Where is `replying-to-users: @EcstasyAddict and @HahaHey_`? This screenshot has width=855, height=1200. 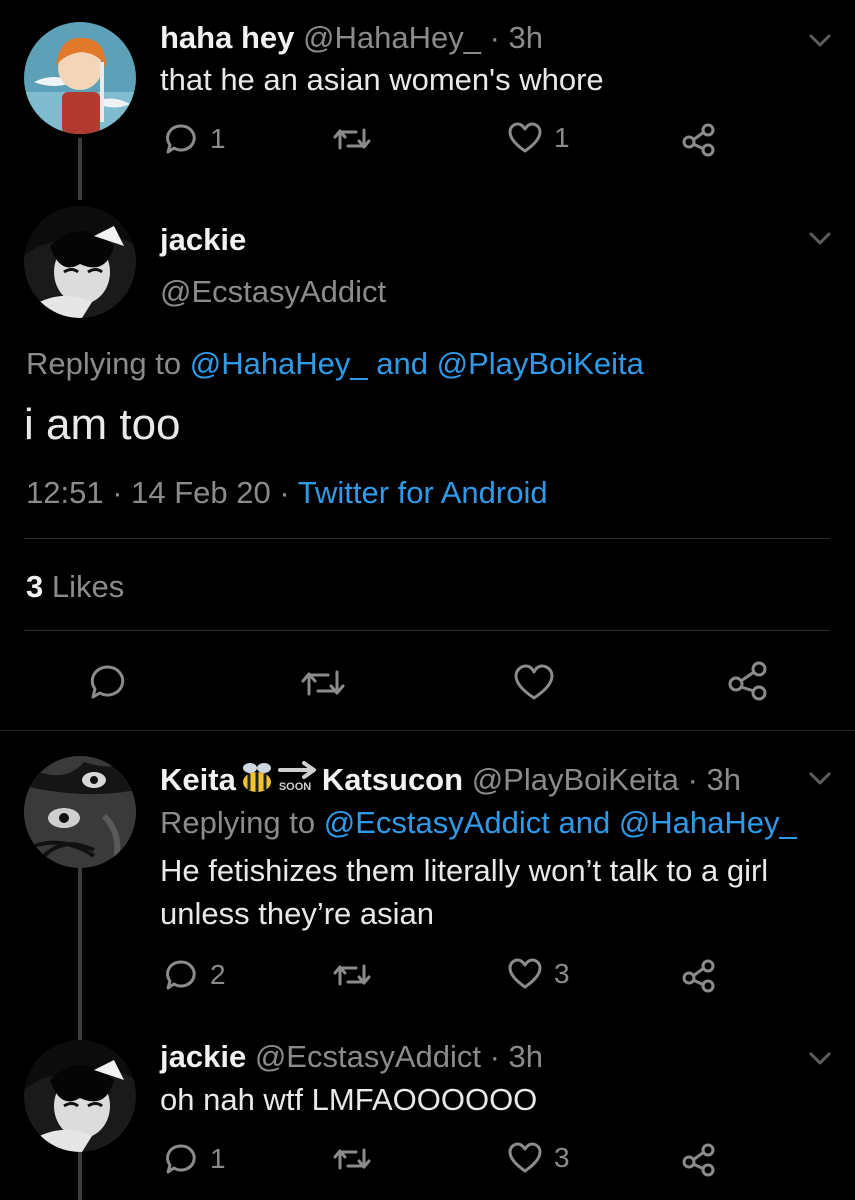
replying-to-users: @EcstasyAddict and @HahaHey_ is located at coordinates (560, 822).